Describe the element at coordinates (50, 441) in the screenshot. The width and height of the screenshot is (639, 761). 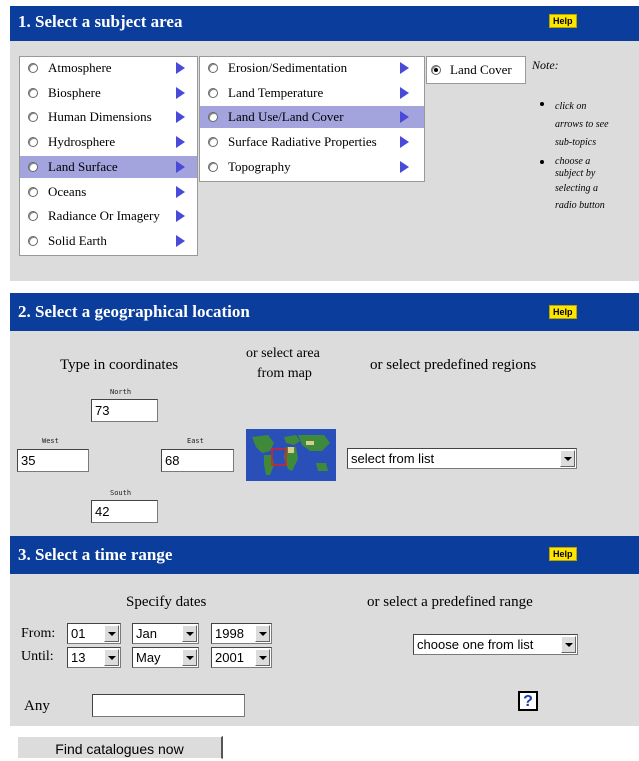
I see `west-label: West` at that location.